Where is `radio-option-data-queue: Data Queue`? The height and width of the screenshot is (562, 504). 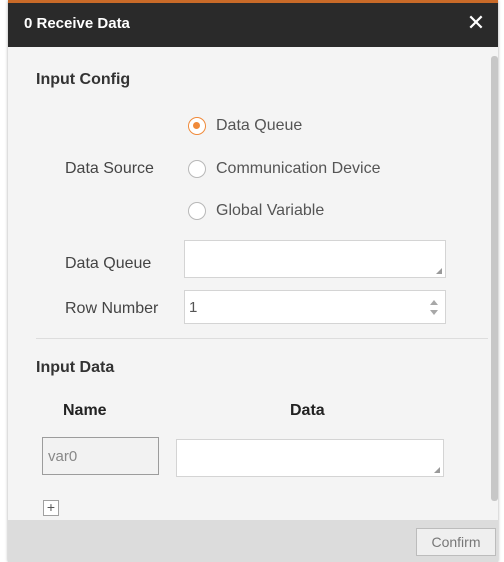
radio-option-data-queue: Data Queue is located at coordinates (245, 126).